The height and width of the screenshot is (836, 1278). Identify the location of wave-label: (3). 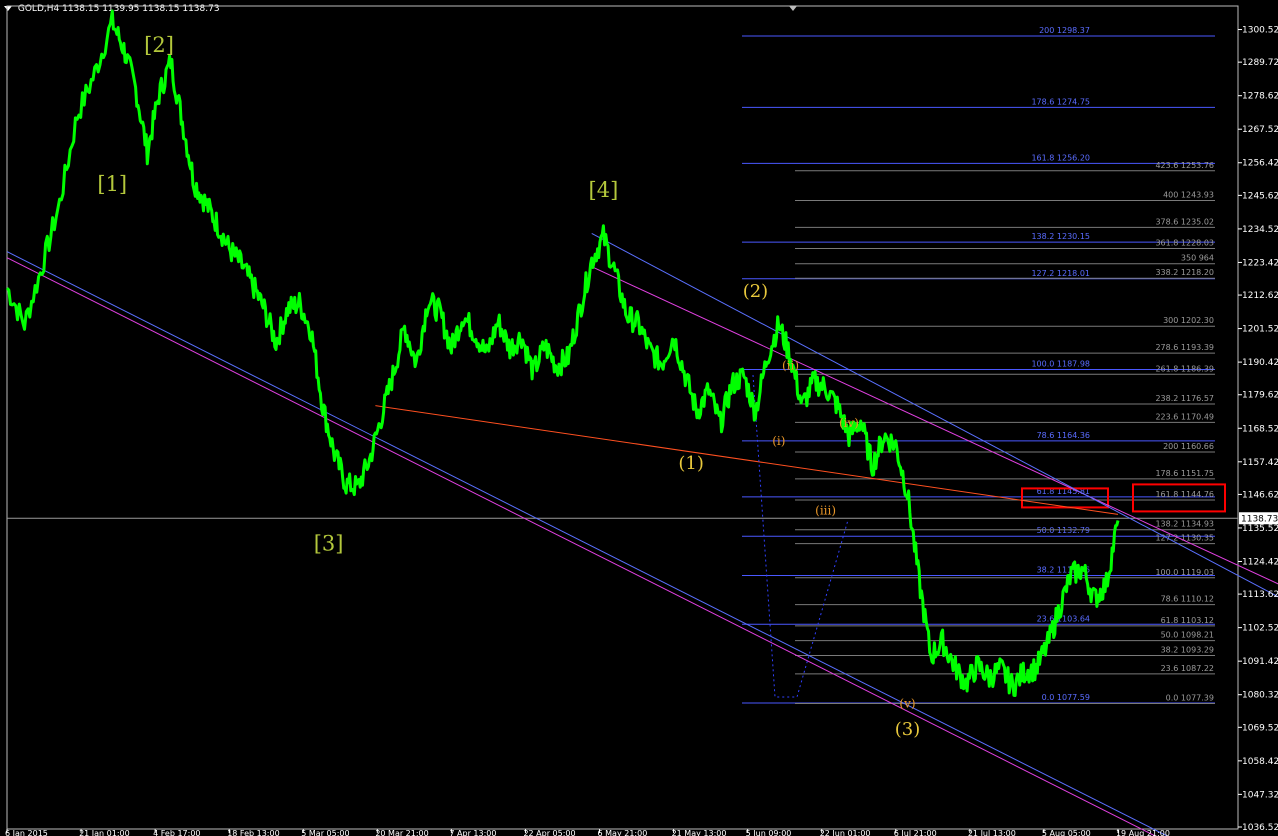
(908, 729).